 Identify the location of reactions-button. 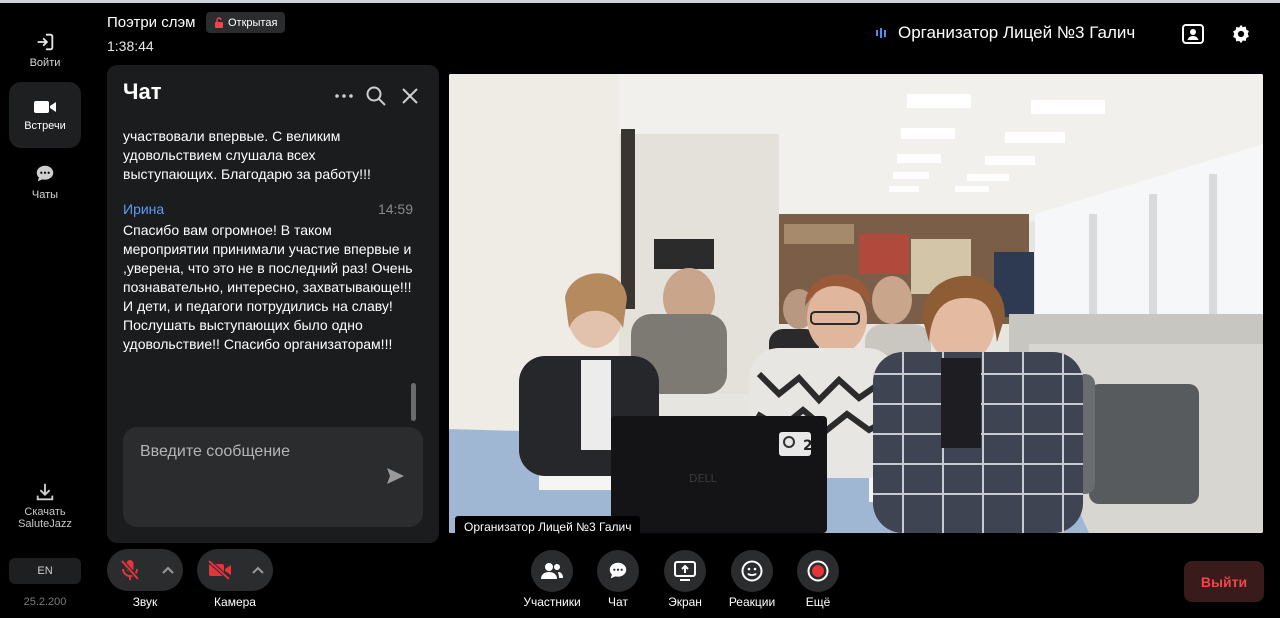
(752, 571).